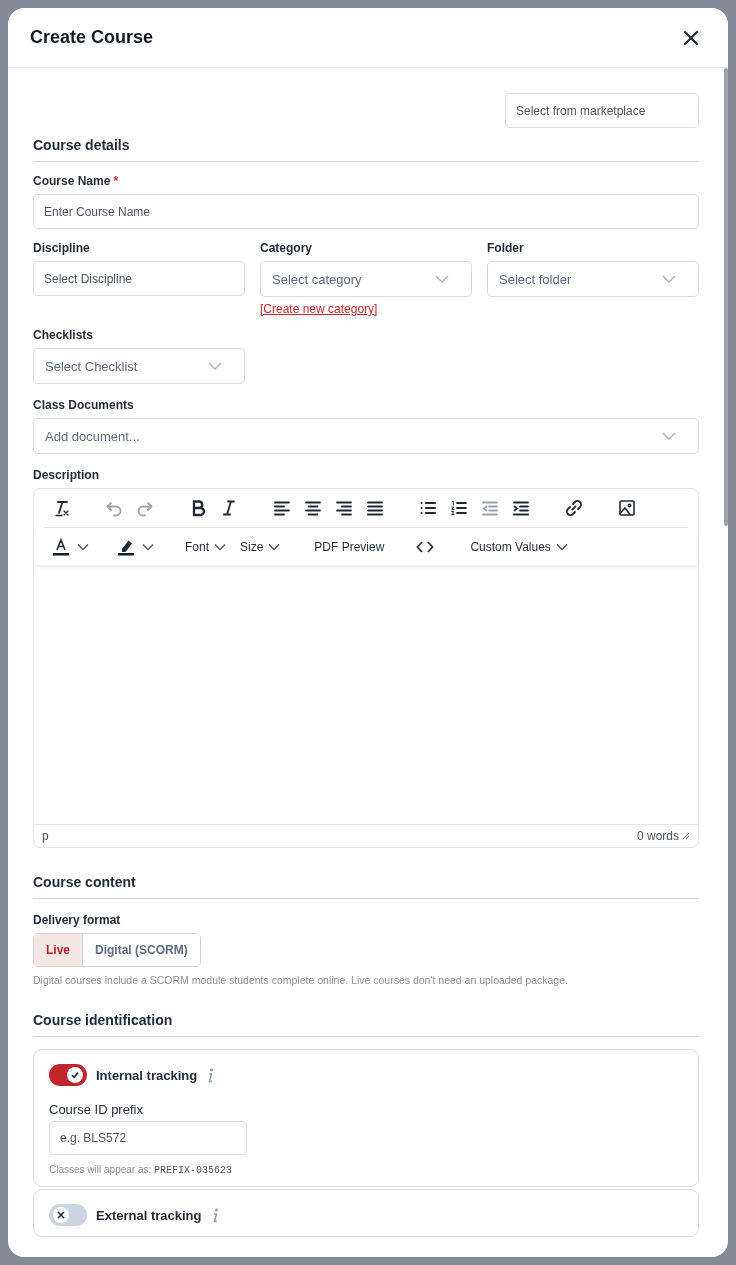 The image size is (736, 1265). What do you see at coordinates (148, 1138) in the screenshot?
I see `course-id-prefix-field: e.g. BLS572` at bounding box center [148, 1138].